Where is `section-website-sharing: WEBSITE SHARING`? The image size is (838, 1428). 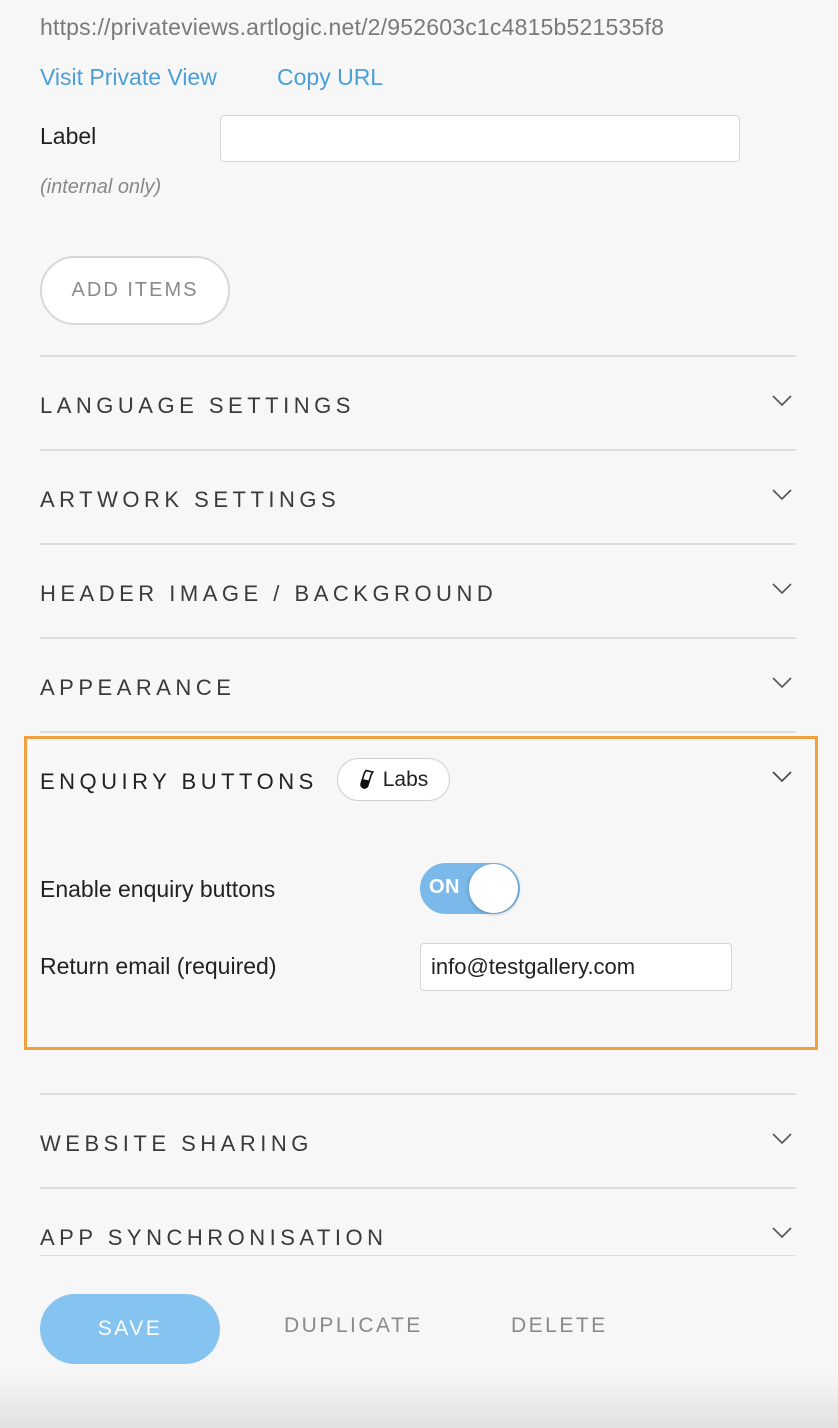 section-website-sharing: WEBSITE SHARING is located at coordinates (176, 1144).